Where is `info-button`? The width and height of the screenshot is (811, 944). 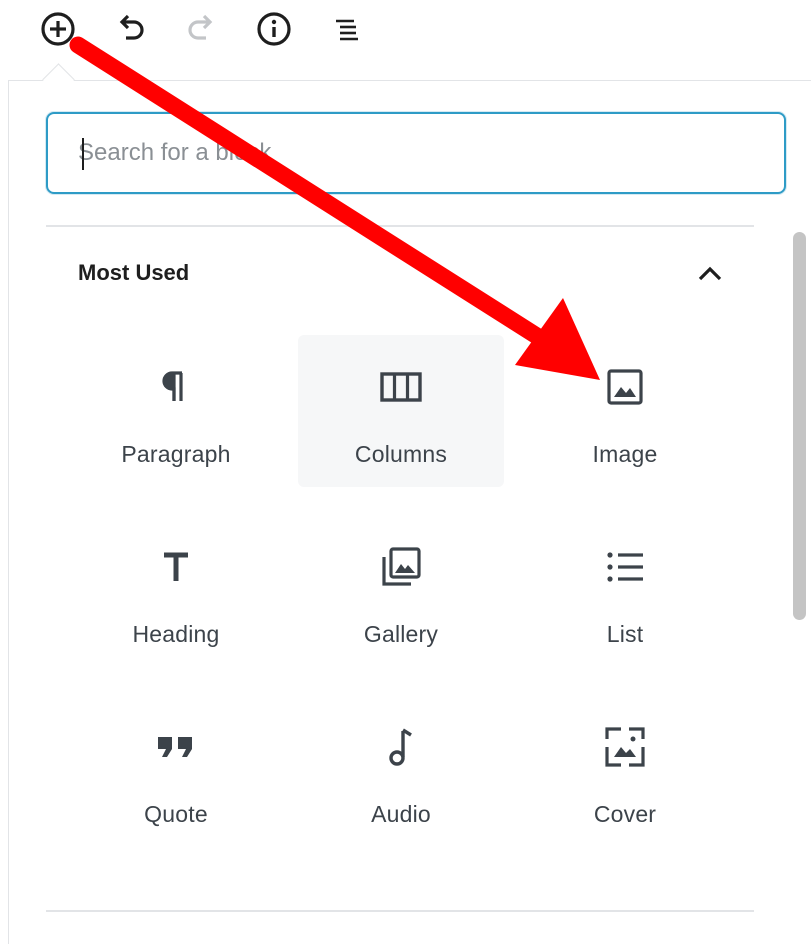 info-button is located at coordinates (274, 29).